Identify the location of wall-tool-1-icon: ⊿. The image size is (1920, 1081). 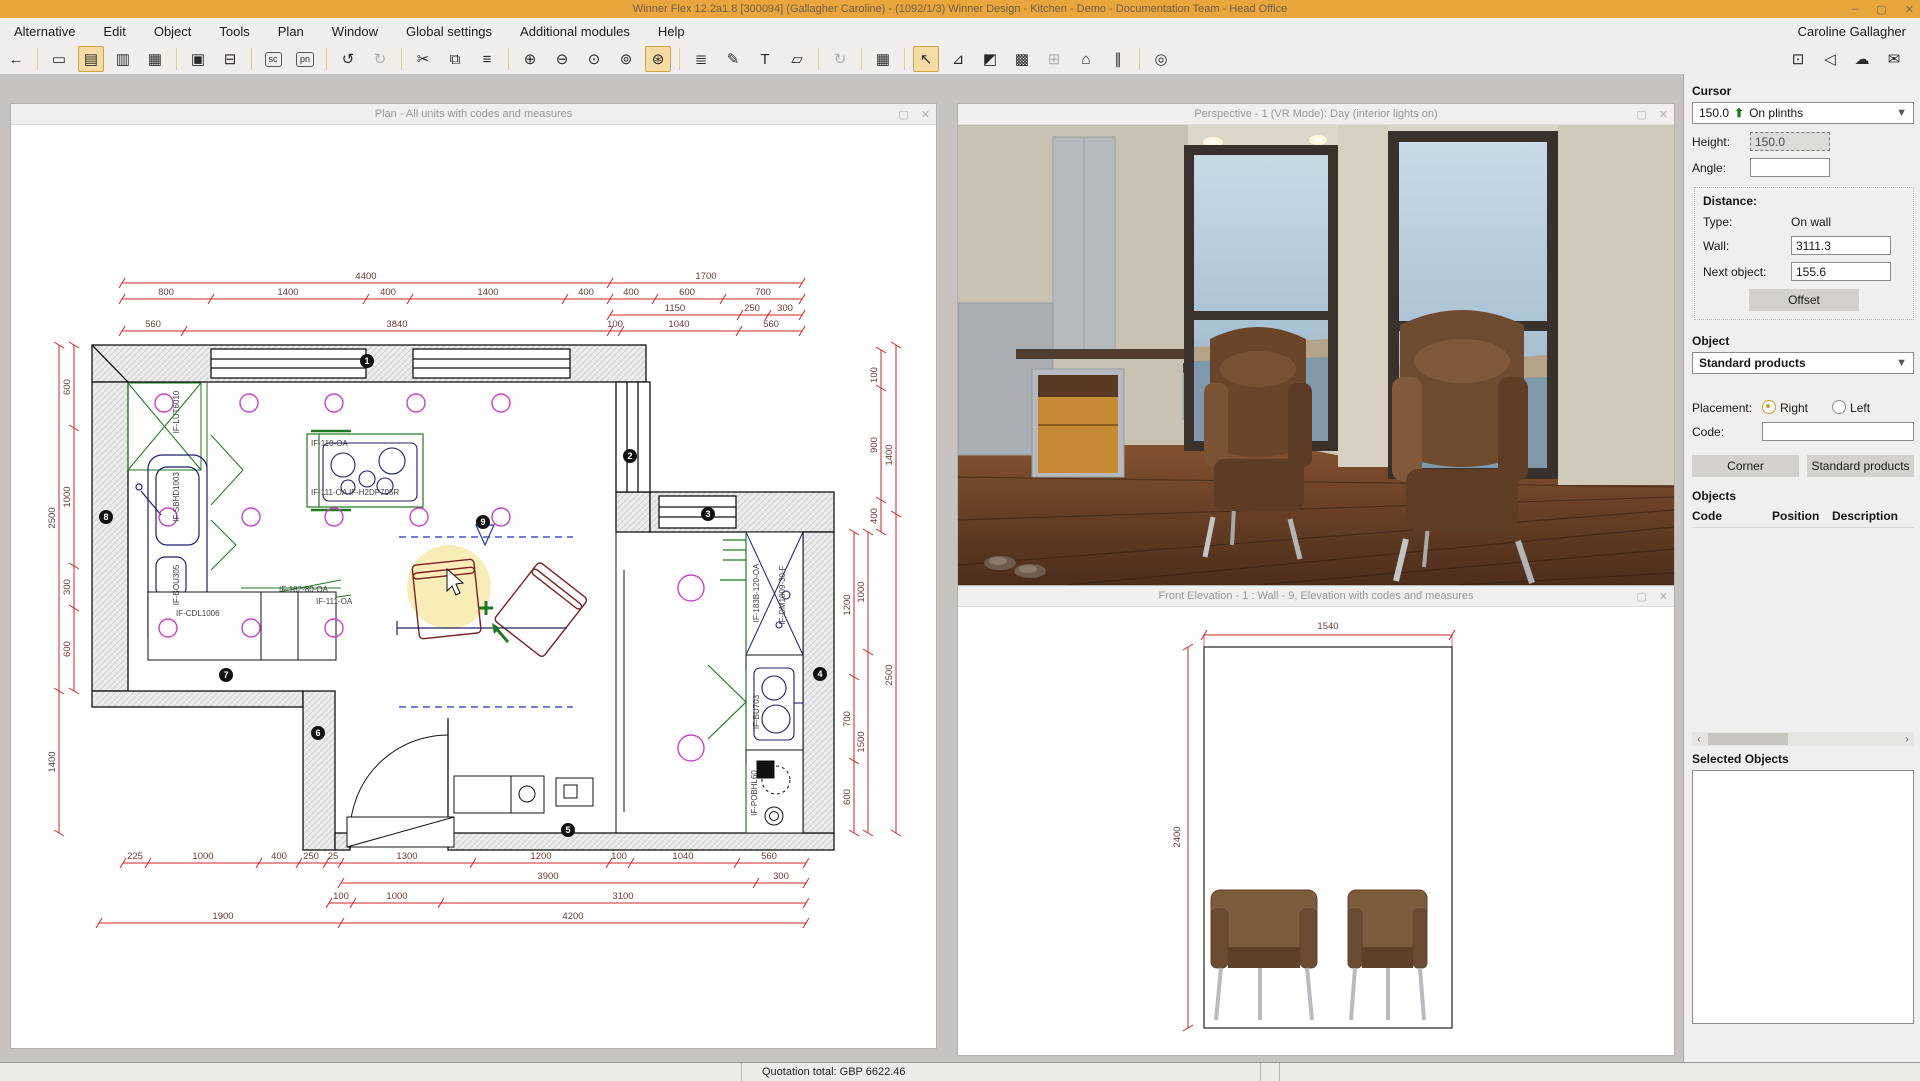
(958, 59).